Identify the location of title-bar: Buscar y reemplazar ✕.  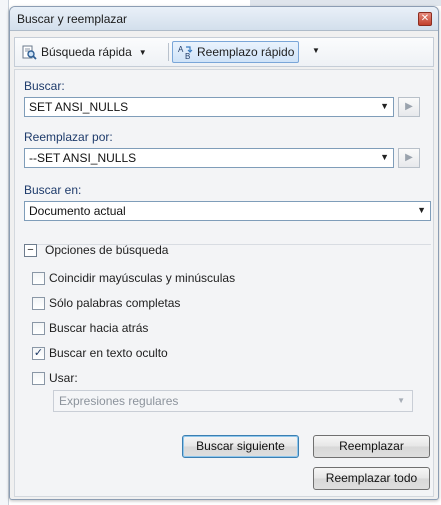
(224, 19).